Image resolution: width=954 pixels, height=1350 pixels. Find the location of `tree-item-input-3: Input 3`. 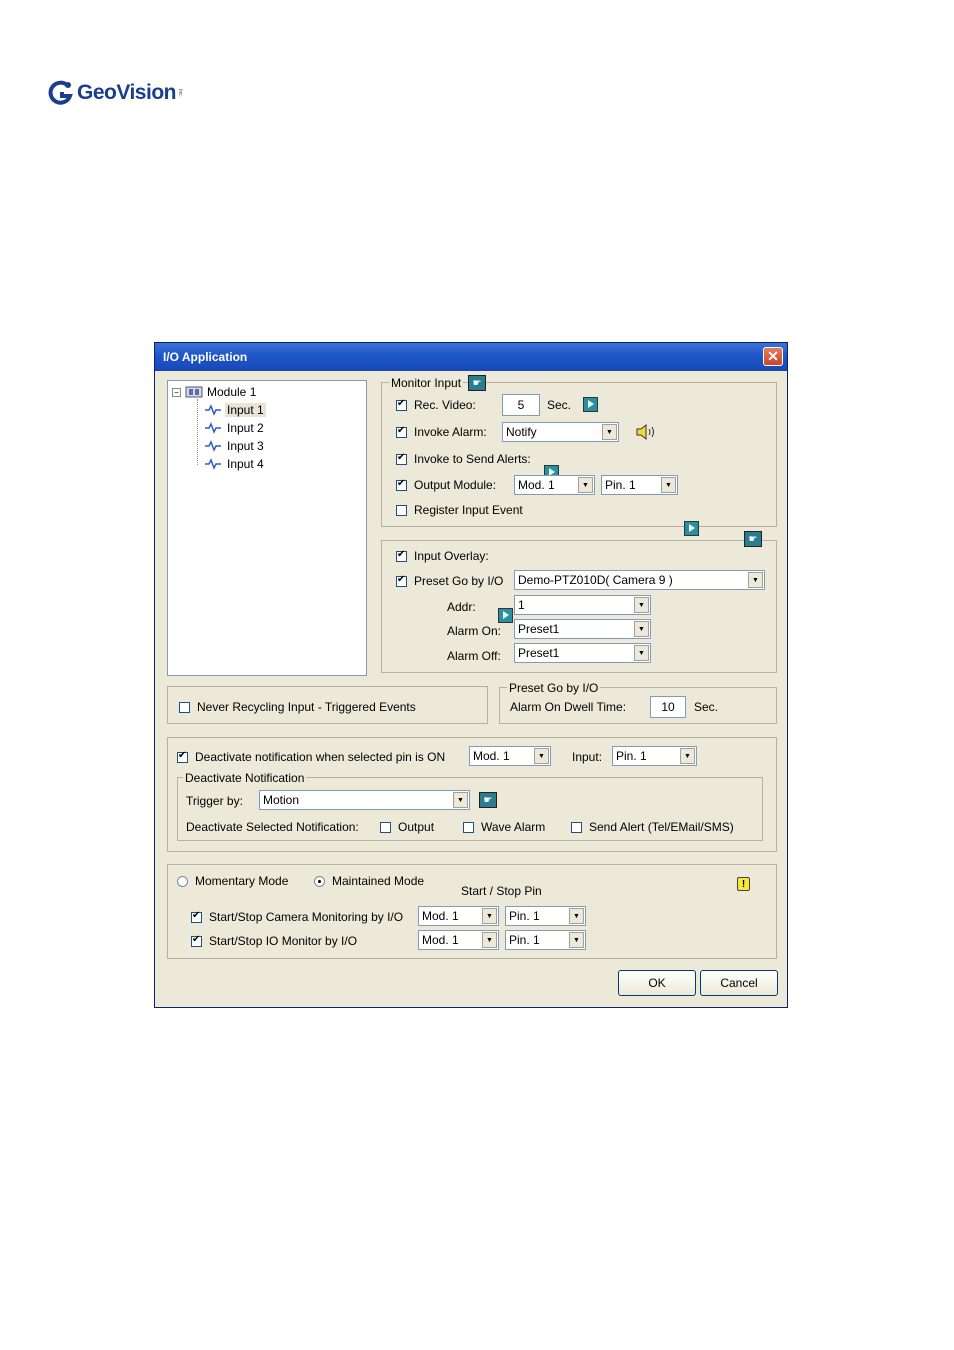

tree-item-input-3: Input 3 is located at coordinates (234, 446).